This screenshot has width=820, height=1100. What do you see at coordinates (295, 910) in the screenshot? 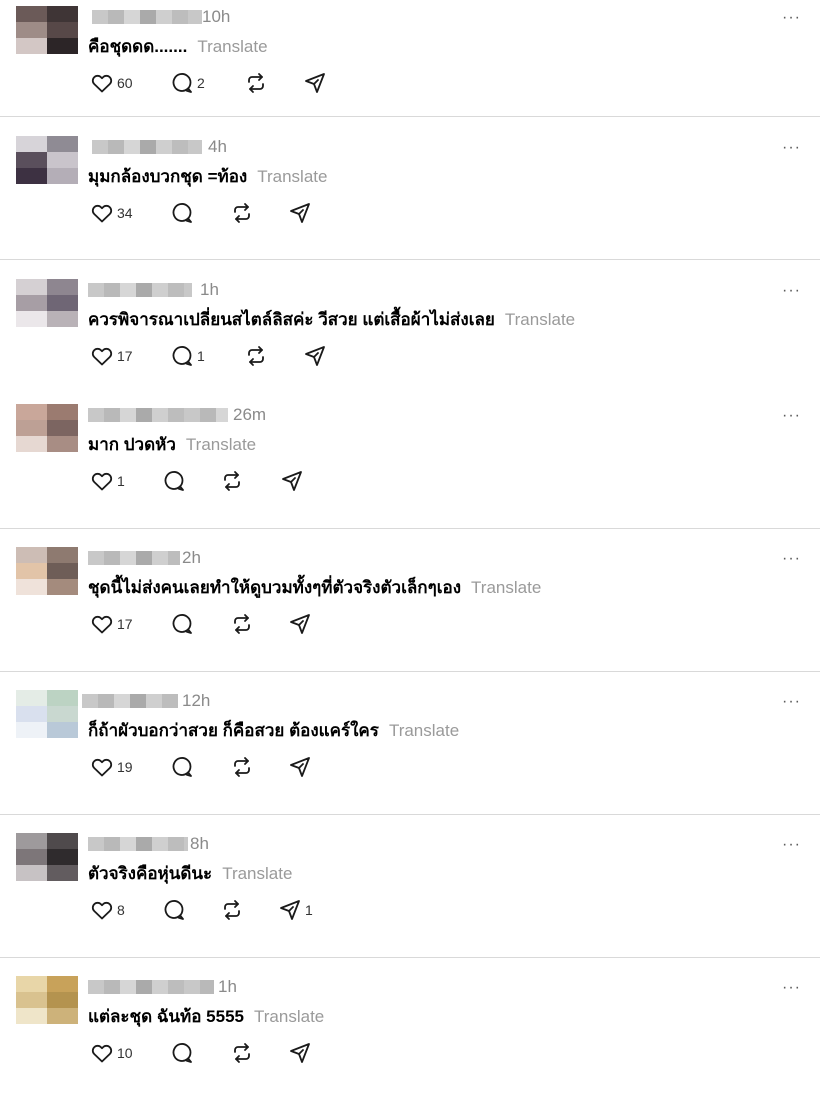
I see `share-button: 1` at bounding box center [295, 910].